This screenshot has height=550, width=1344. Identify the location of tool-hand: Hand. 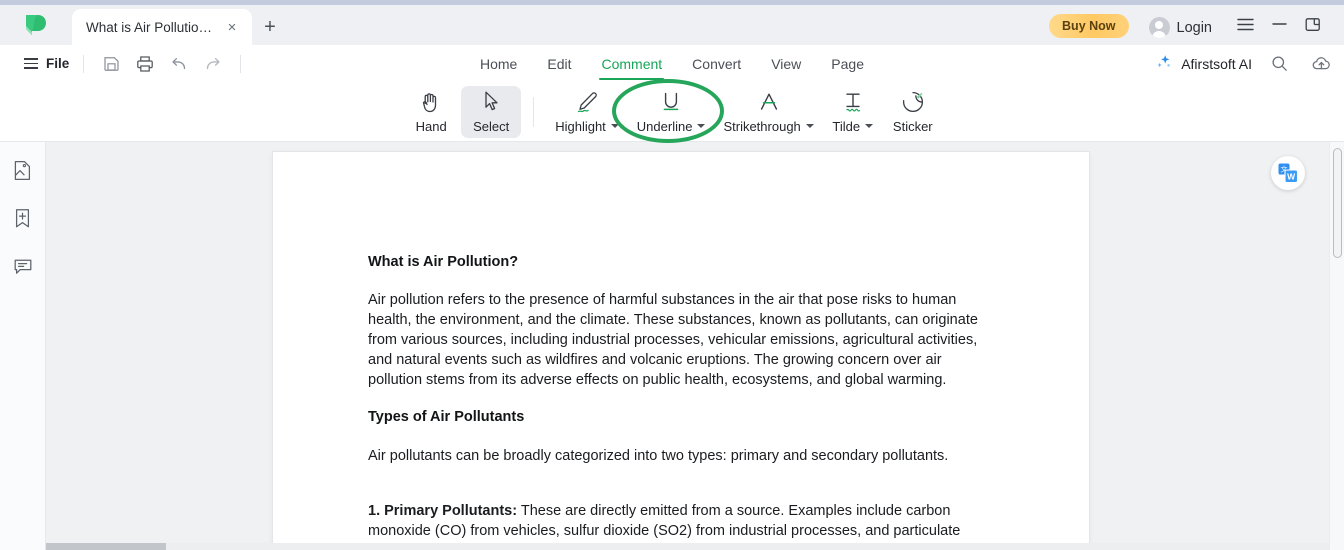
(431, 112).